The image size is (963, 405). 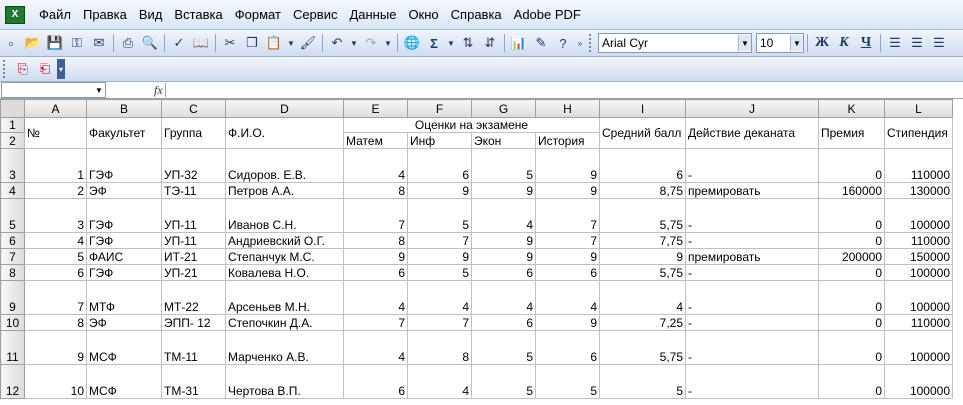 What do you see at coordinates (124, 297) in the screenshot?
I see `cell-faculty: МТФ` at bounding box center [124, 297].